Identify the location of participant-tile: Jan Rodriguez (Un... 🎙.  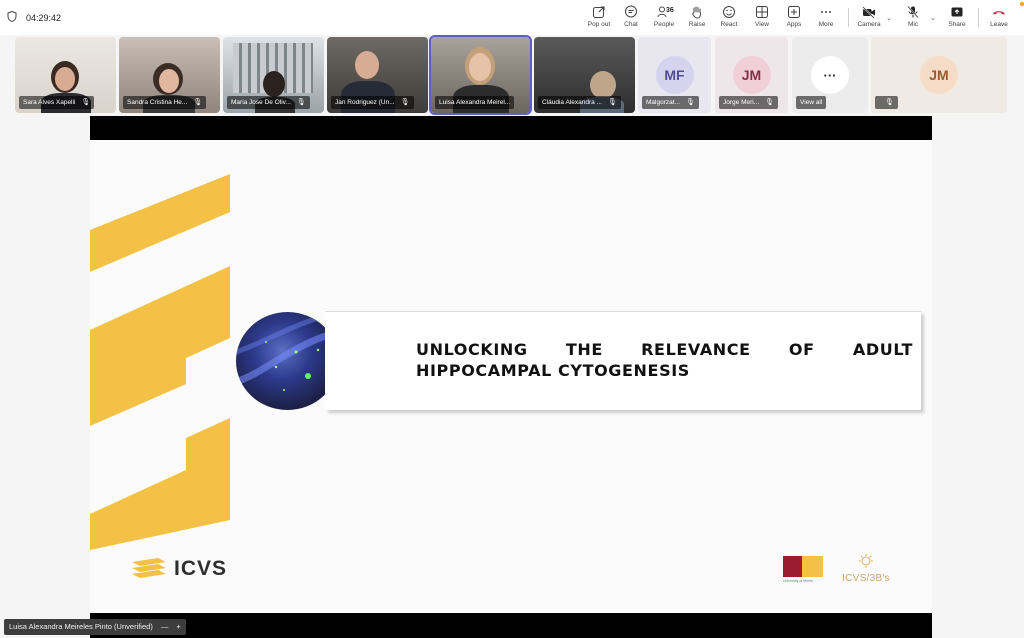
(377, 75).